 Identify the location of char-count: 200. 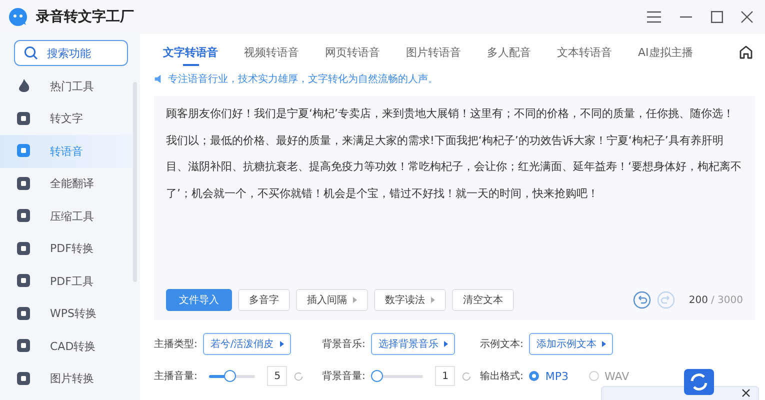
(698, 300).